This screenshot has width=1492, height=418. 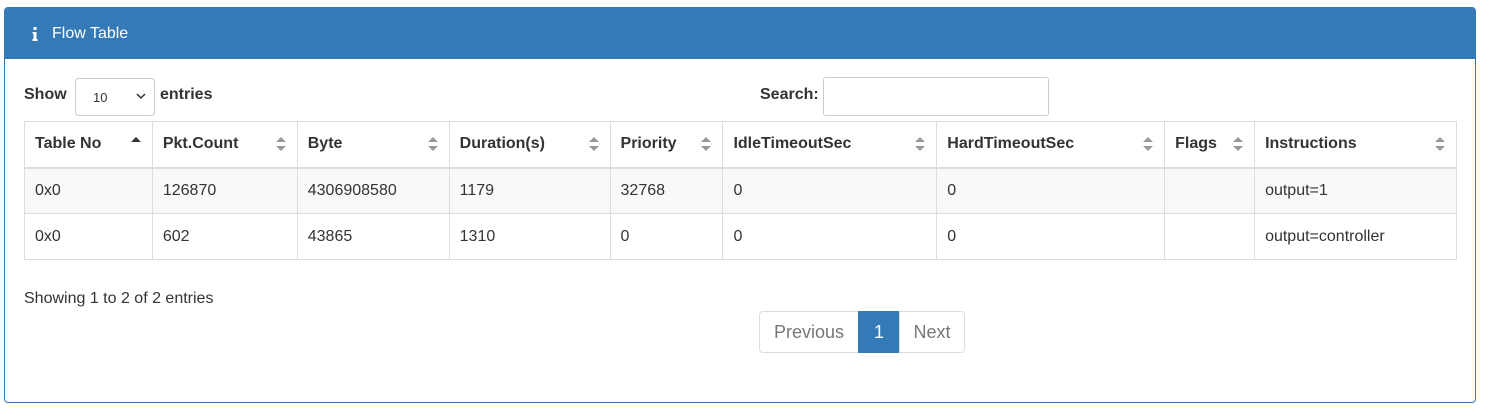 What do you see at coordinates (115, 97) in the screenshot?
I see `page-length-select: 10` at bounding box center [115, 97].